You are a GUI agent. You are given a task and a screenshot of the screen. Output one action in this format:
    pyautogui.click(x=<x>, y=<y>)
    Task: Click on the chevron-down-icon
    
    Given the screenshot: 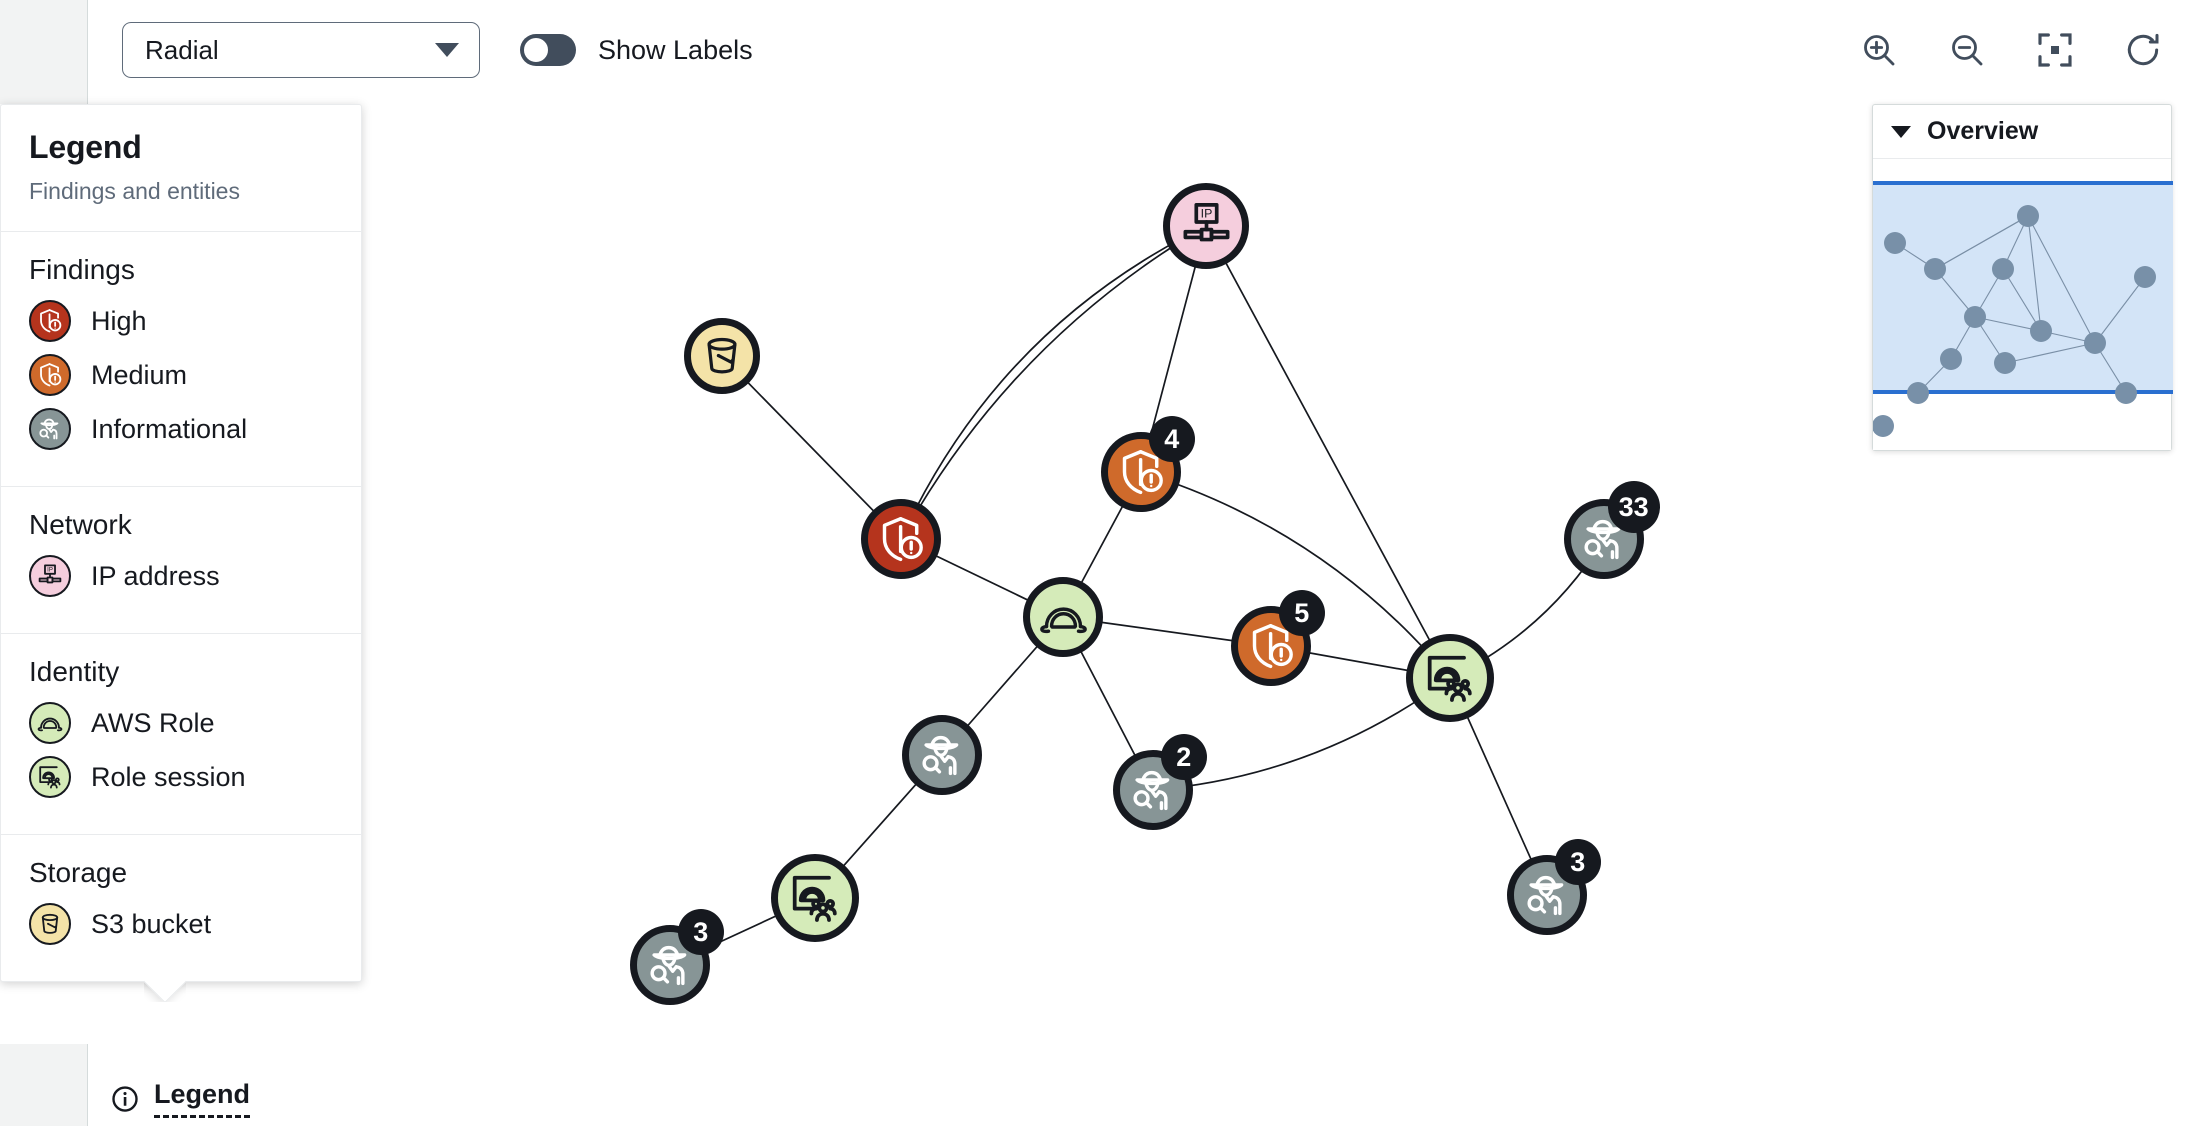 What is the action you would take?
    pyautogui.click(x=447, y=50)
    